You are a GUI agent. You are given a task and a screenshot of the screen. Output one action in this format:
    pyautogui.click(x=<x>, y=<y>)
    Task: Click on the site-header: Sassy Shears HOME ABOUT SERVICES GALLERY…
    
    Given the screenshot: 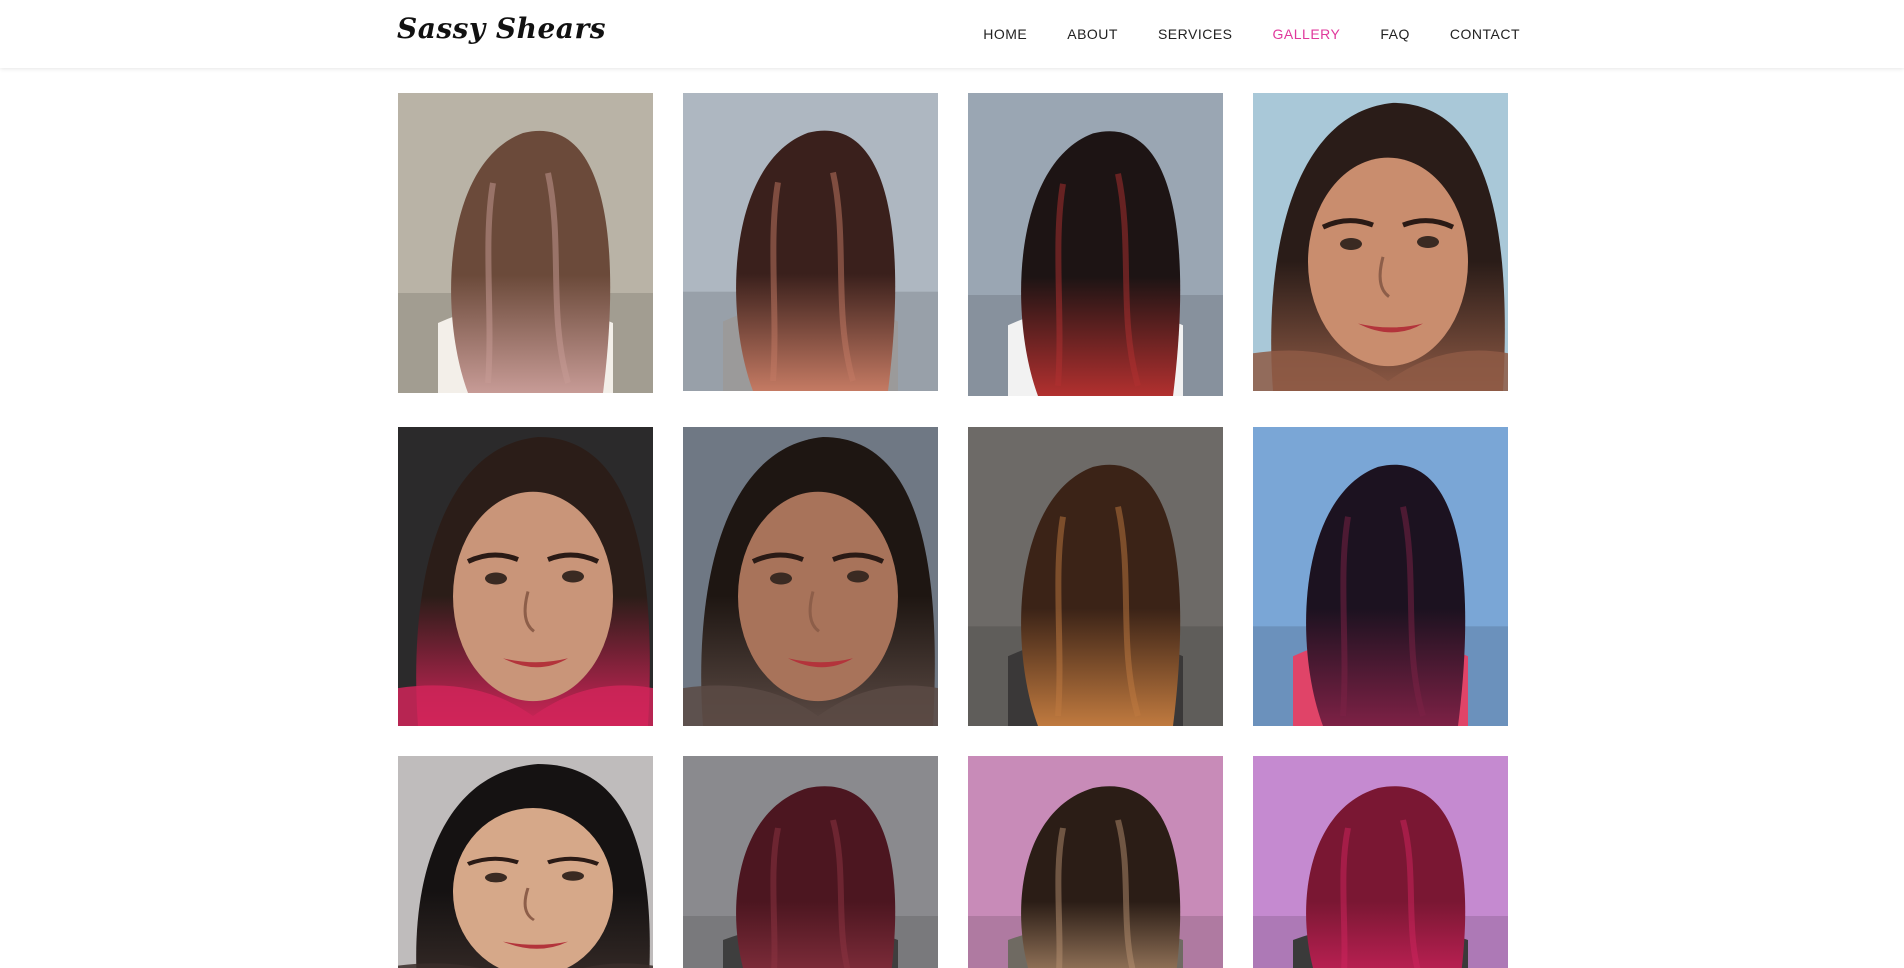 What is the action you would take?
    pyautogui.click(x=952, y=34)
    